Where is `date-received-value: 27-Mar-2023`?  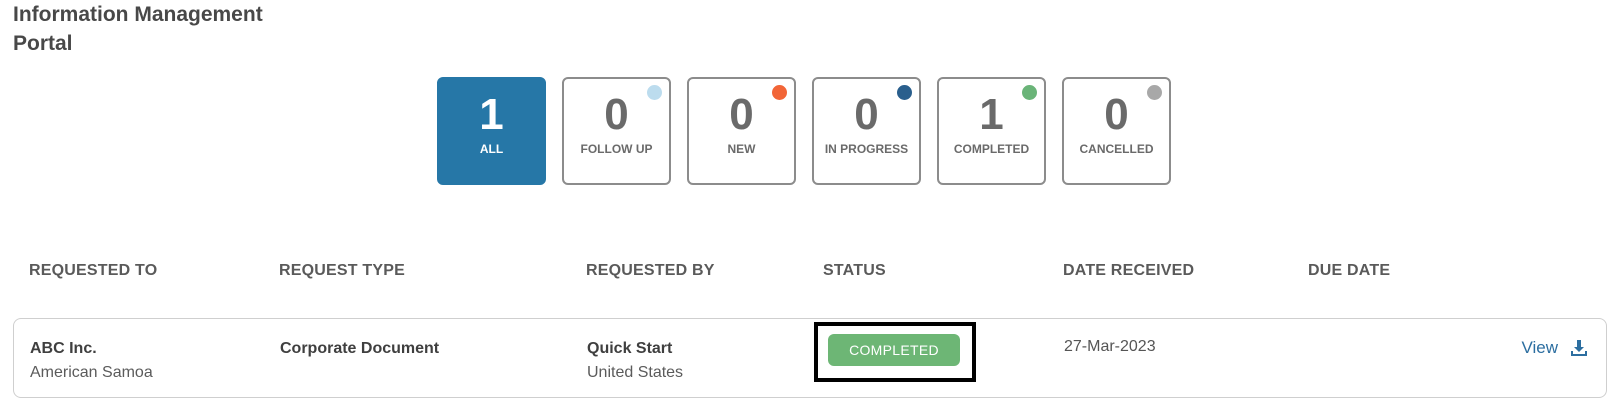 date-received-value: 27-Mar-2023 is located at coordinates (1110, 346).